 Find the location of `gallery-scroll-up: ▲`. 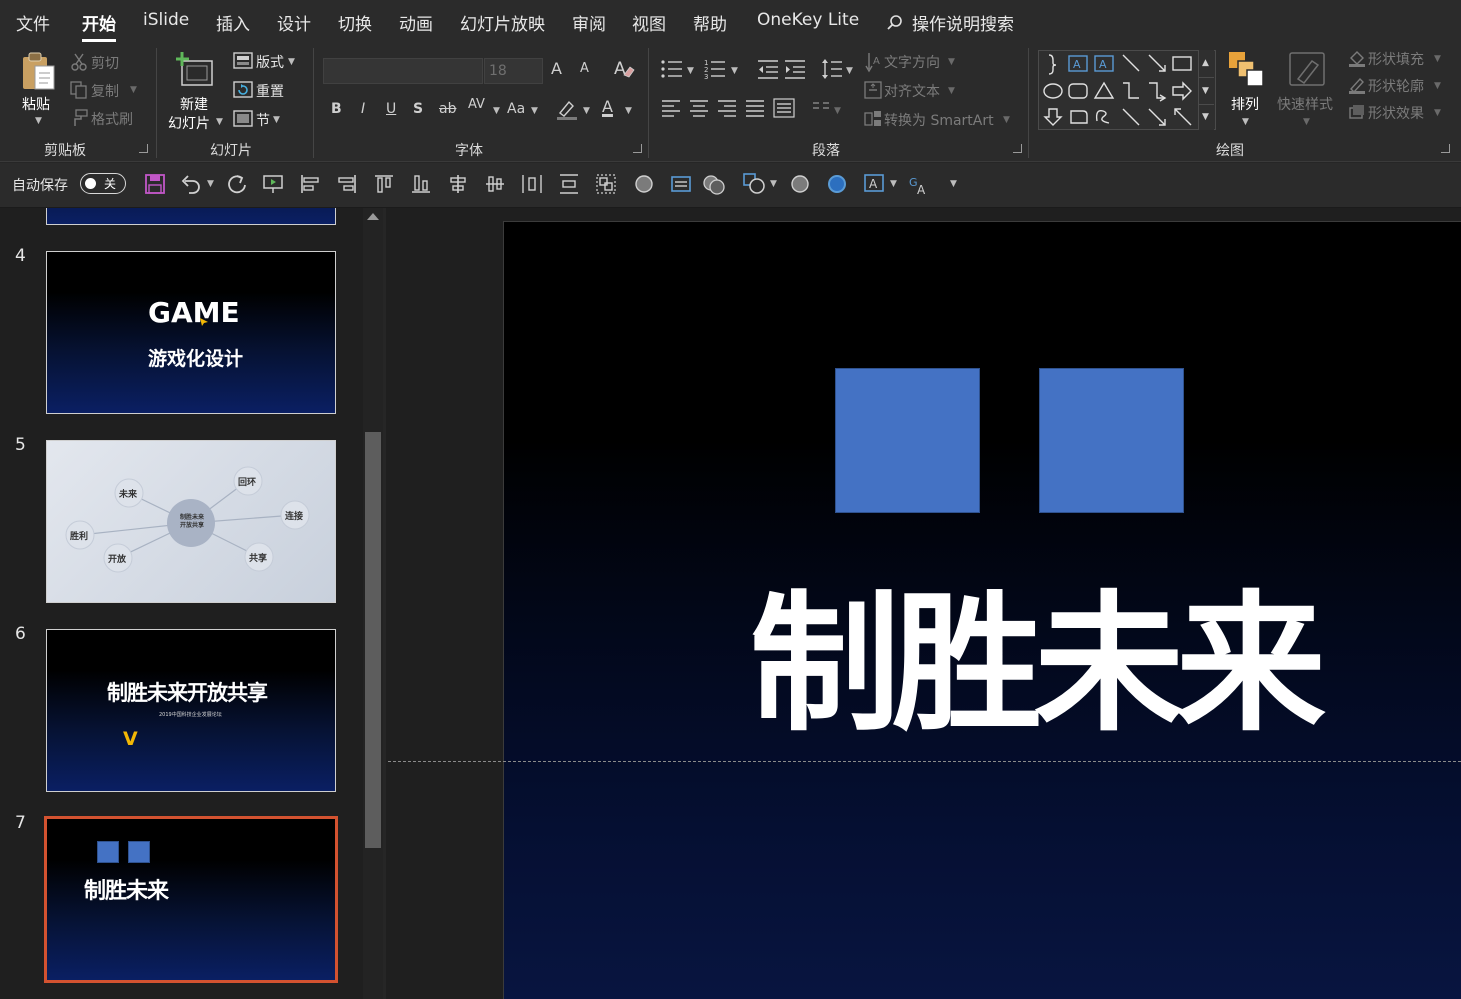

gallery-scroll-up: ▲ is located at coordinates (1206, 63).